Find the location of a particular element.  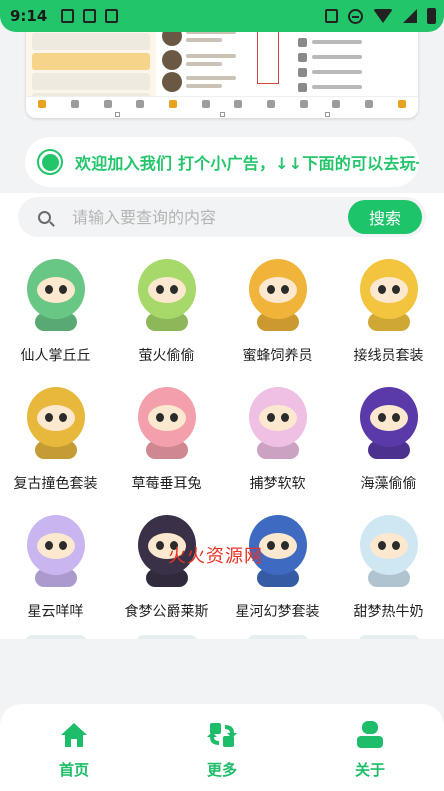

notification-icons is located at coordinates (90, 16).